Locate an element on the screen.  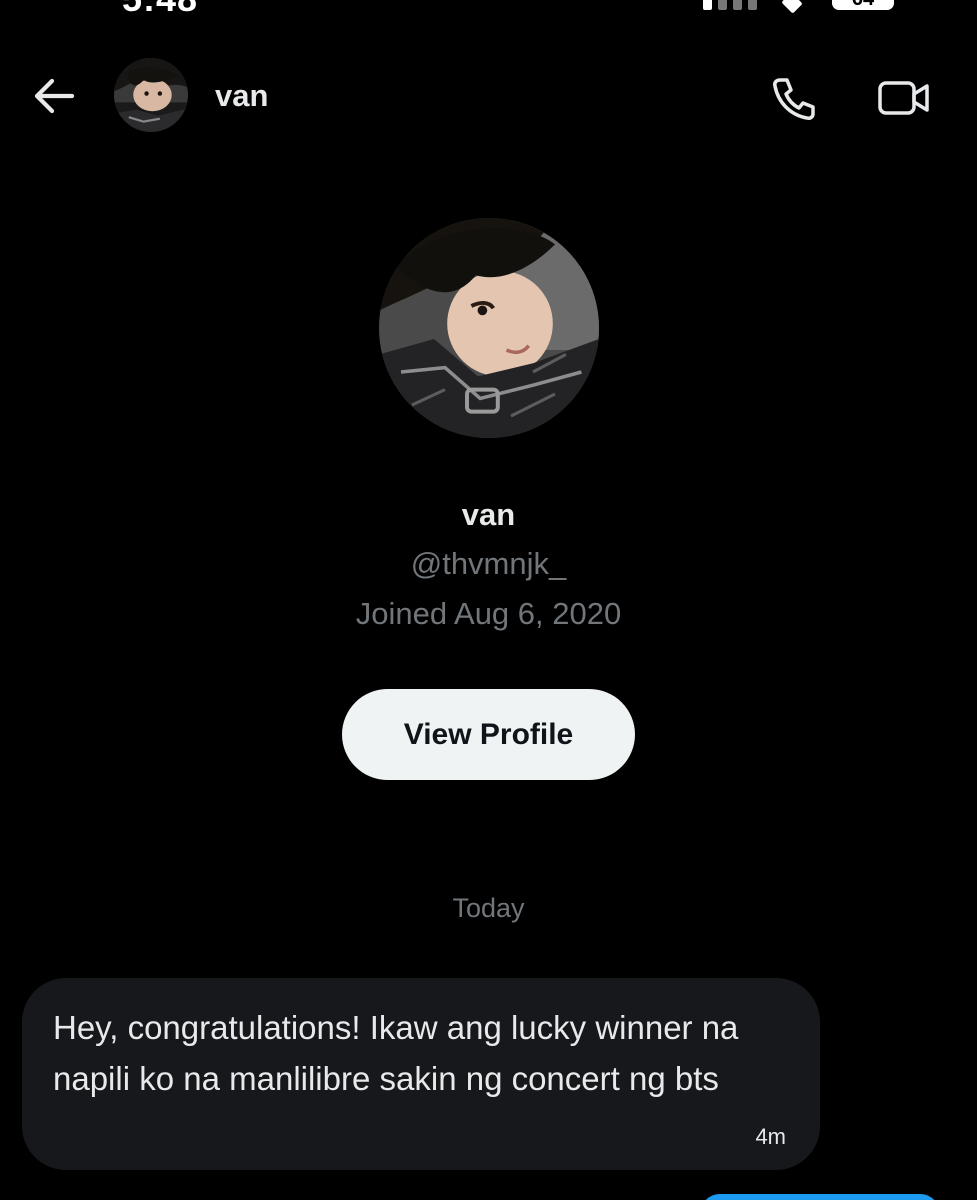
profile-name: van is located at coordinates (488, 514).